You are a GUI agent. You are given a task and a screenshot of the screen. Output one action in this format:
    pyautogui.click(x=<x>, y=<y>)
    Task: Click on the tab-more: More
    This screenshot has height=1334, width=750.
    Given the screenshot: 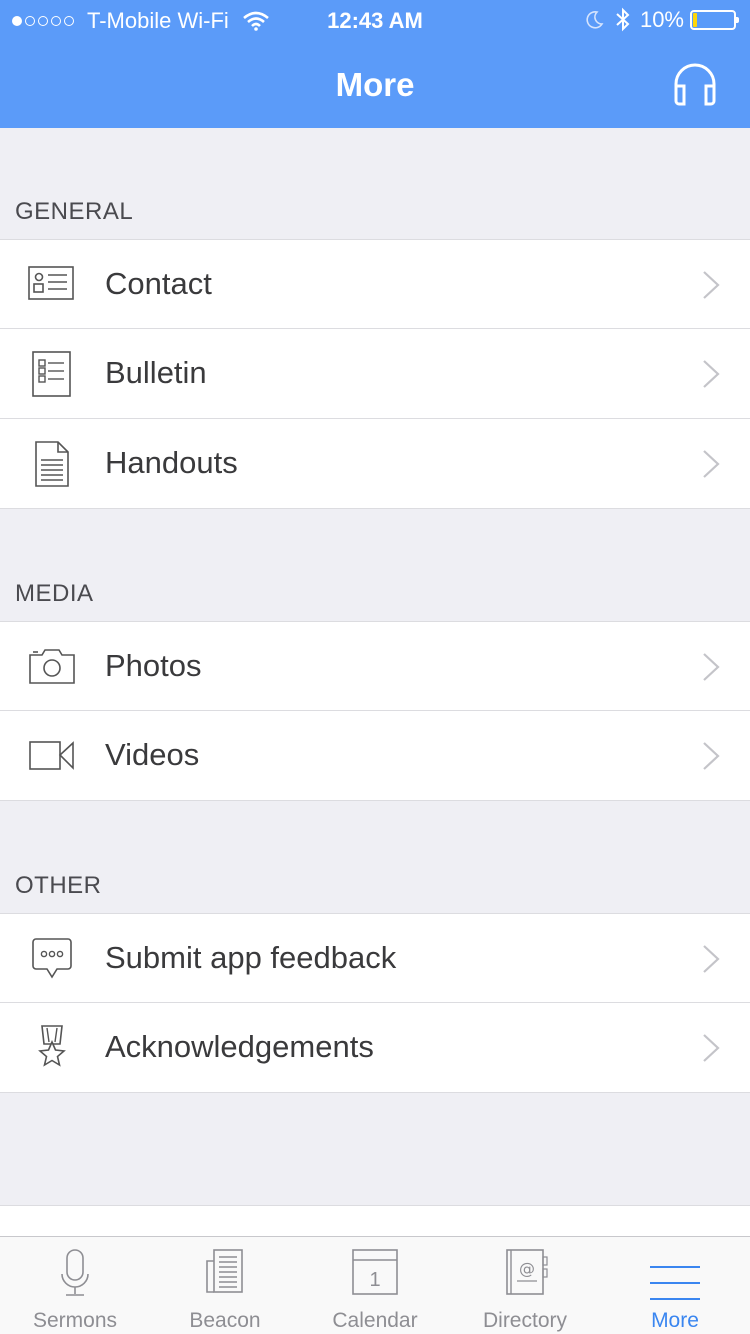 What is the action you would take?
    pyautogui.click(x=675, y=1285)
    